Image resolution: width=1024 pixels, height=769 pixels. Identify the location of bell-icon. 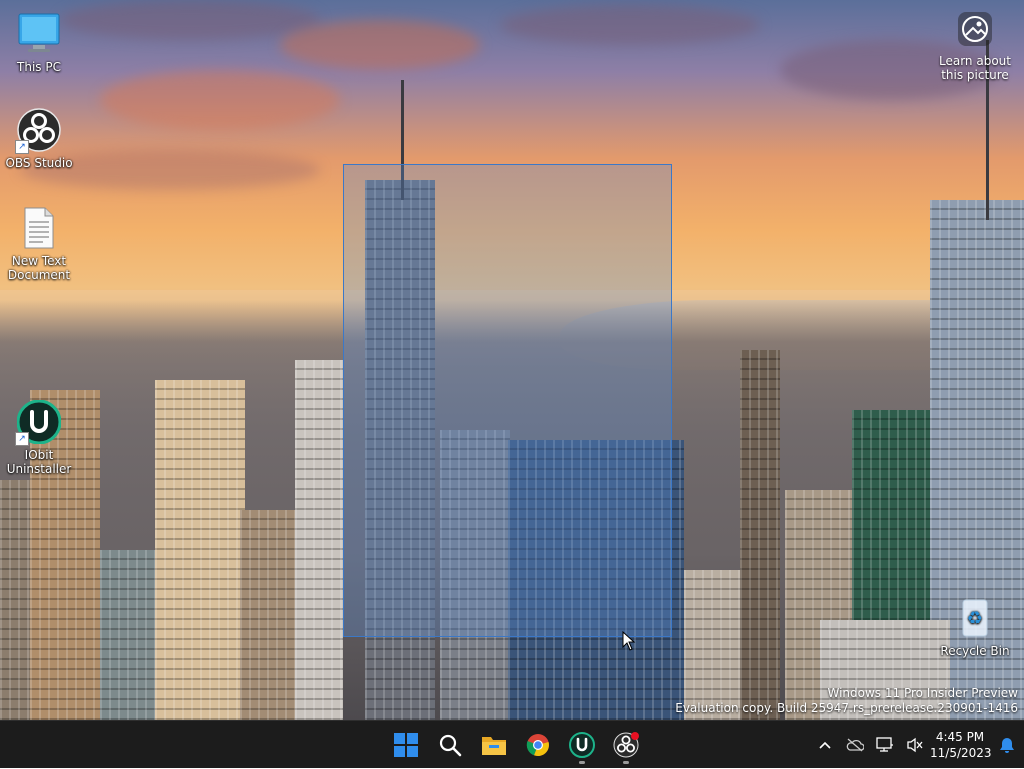
(1007, 745).